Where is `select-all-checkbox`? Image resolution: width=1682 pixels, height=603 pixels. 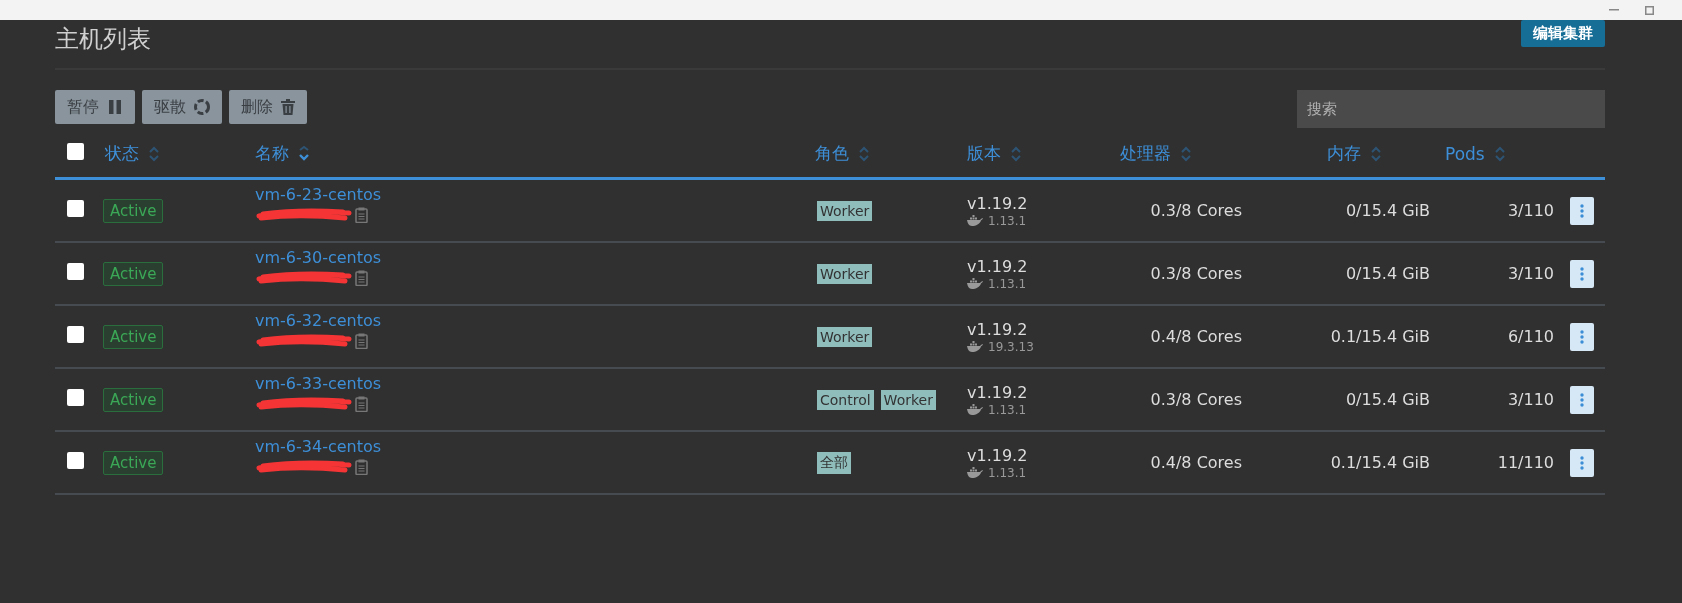
select-all-checkbox is located at coordinates (75, 151).